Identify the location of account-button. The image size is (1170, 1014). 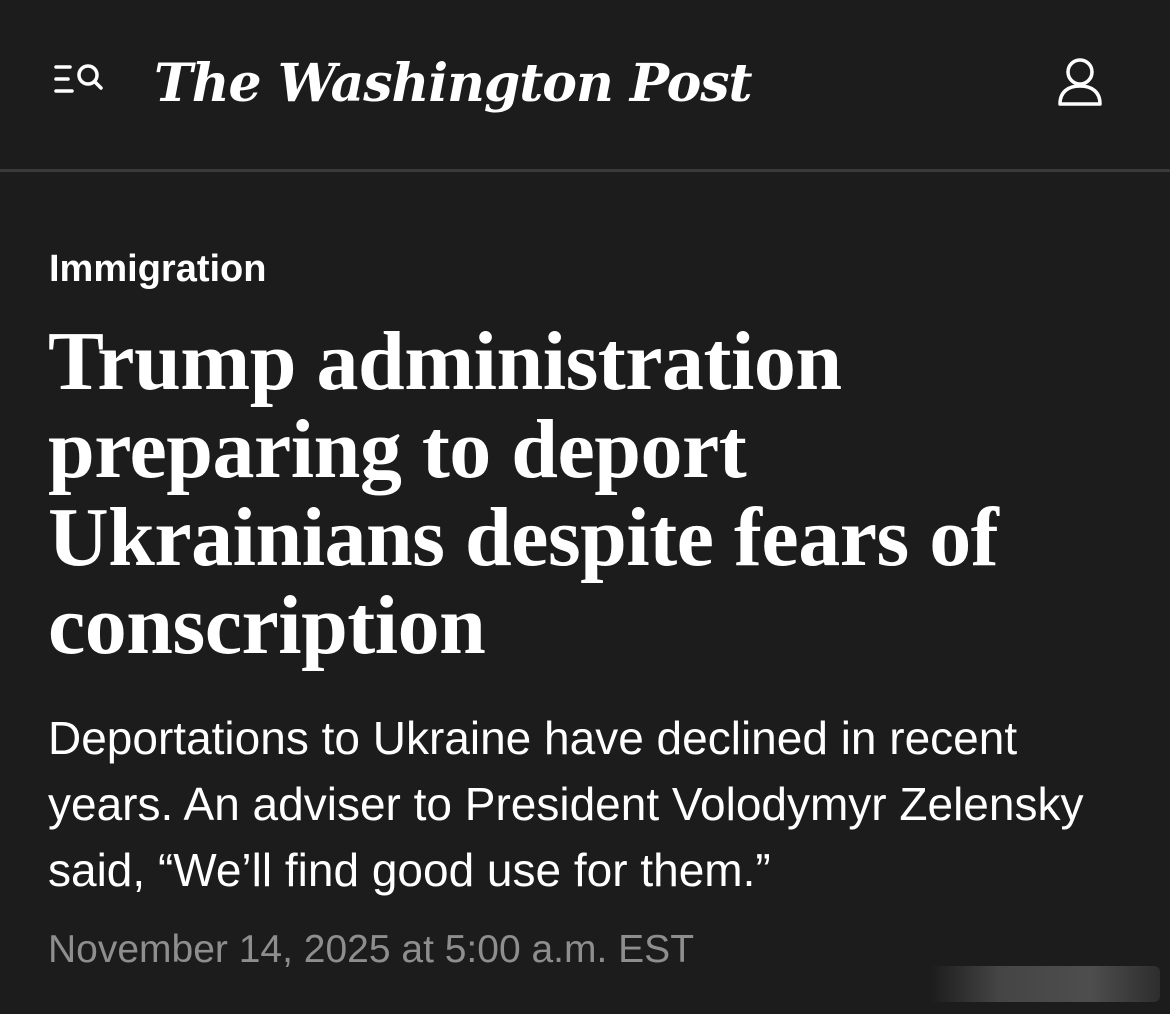
(1080, 84).